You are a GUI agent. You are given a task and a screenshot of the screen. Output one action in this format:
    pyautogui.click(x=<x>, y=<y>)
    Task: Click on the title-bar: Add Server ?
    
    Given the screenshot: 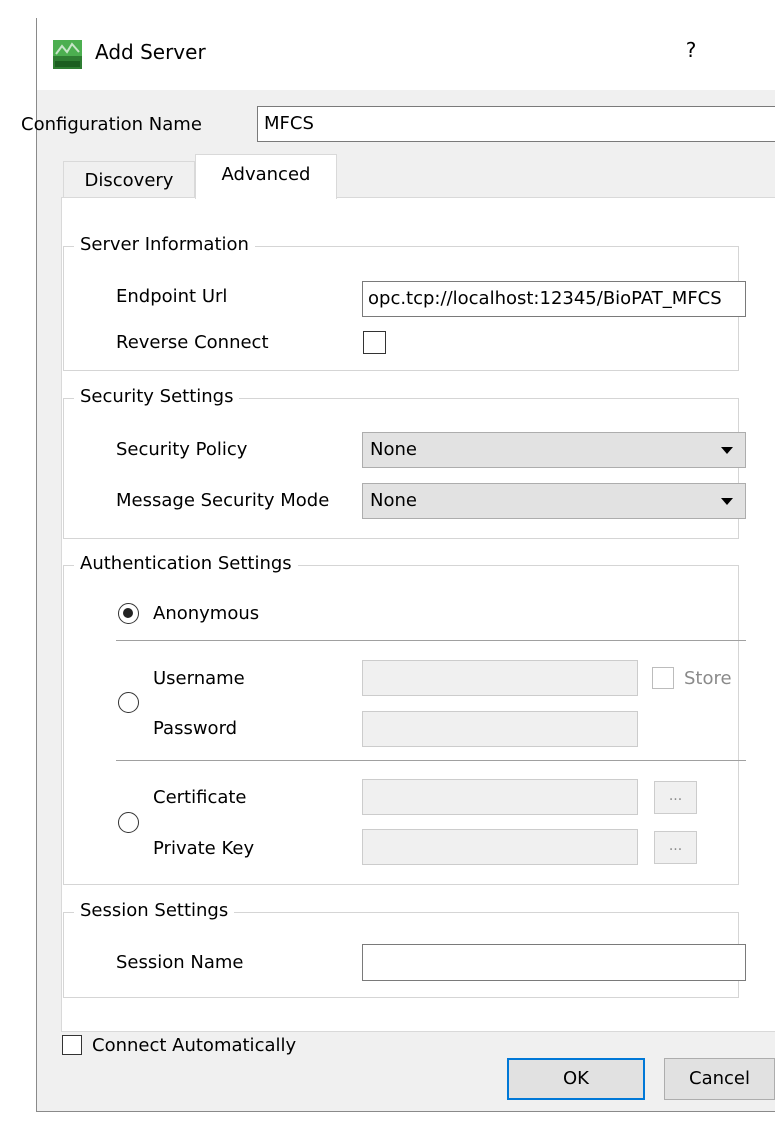 What is the action you would take?
    pyautogui.click(x=406, y=54)
    